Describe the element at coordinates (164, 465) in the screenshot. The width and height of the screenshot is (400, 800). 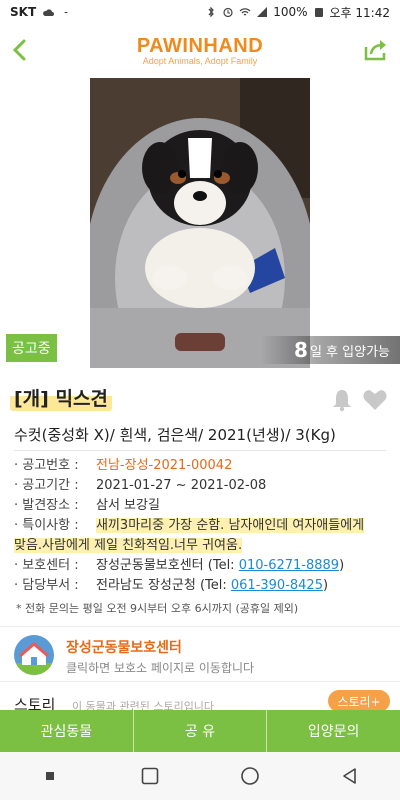
I see `notice-no-value: 전남-장성-2021-00042` at that location.